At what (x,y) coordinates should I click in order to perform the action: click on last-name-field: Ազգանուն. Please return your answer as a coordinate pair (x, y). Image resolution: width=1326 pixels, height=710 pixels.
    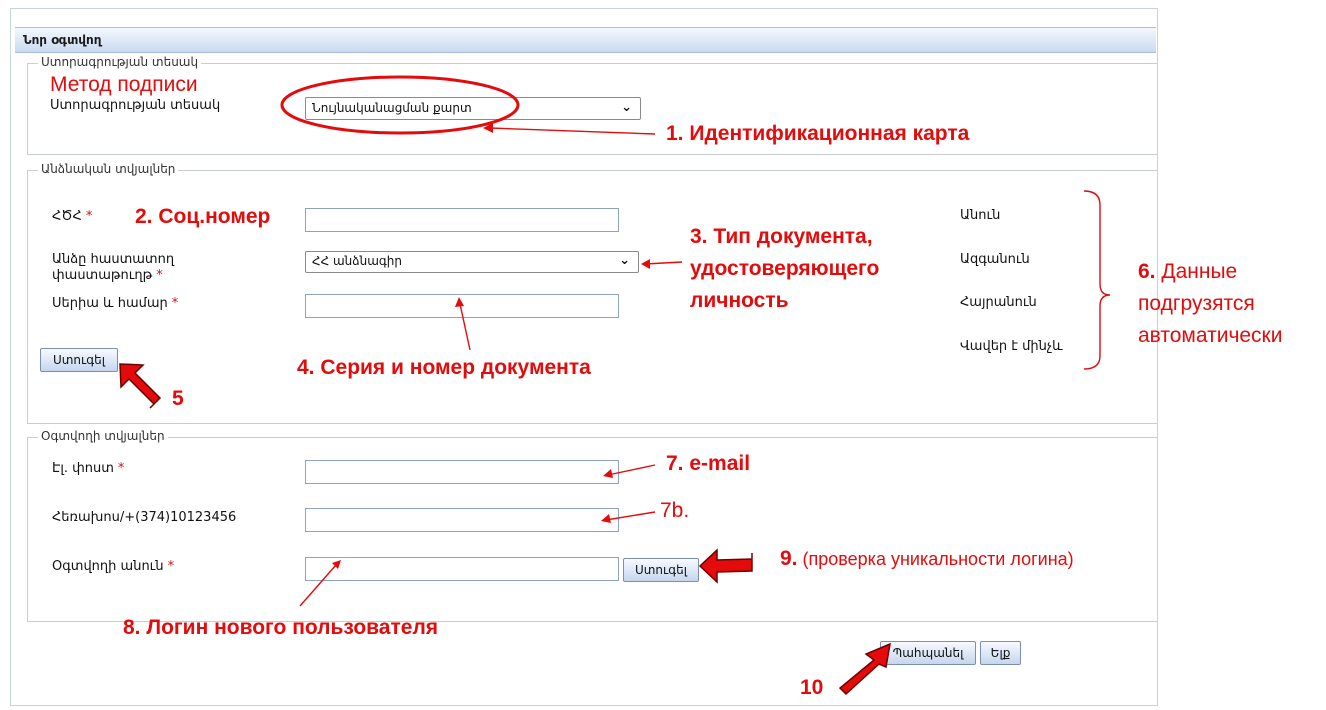
    Looking at the image, I should click on (995, 259).